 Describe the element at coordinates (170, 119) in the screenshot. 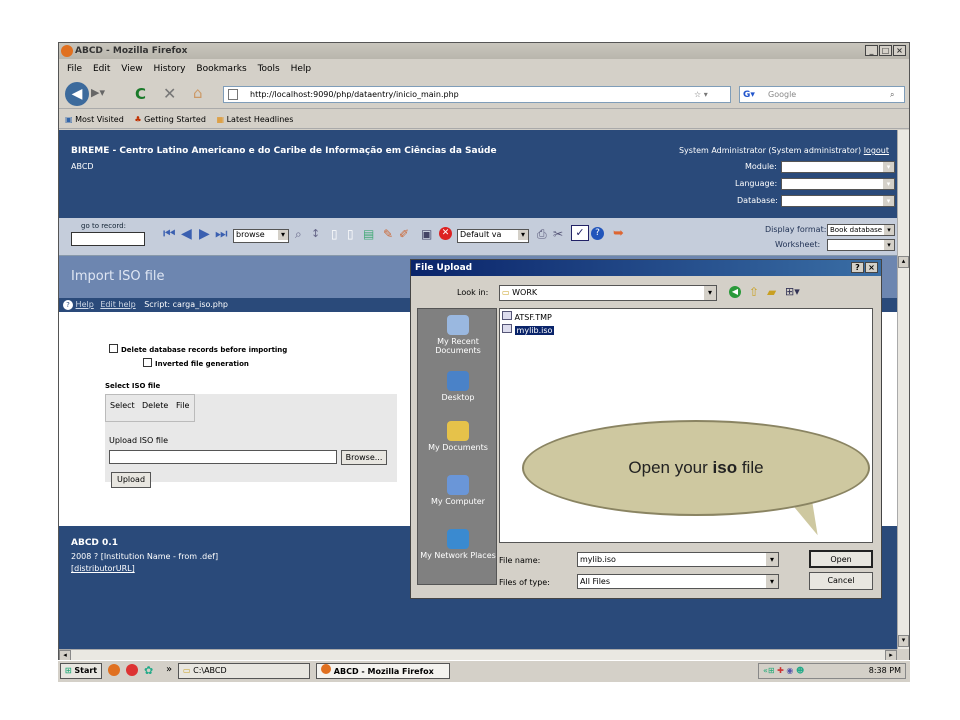

I see `bookmark-getting-started: ♣ Getting Started` at that location.